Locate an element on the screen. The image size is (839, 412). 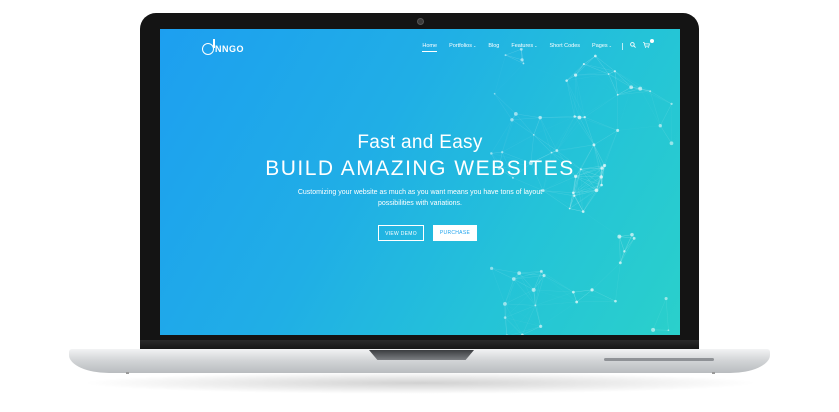
logo-text: NNGO is located at coordinates (229, 49).